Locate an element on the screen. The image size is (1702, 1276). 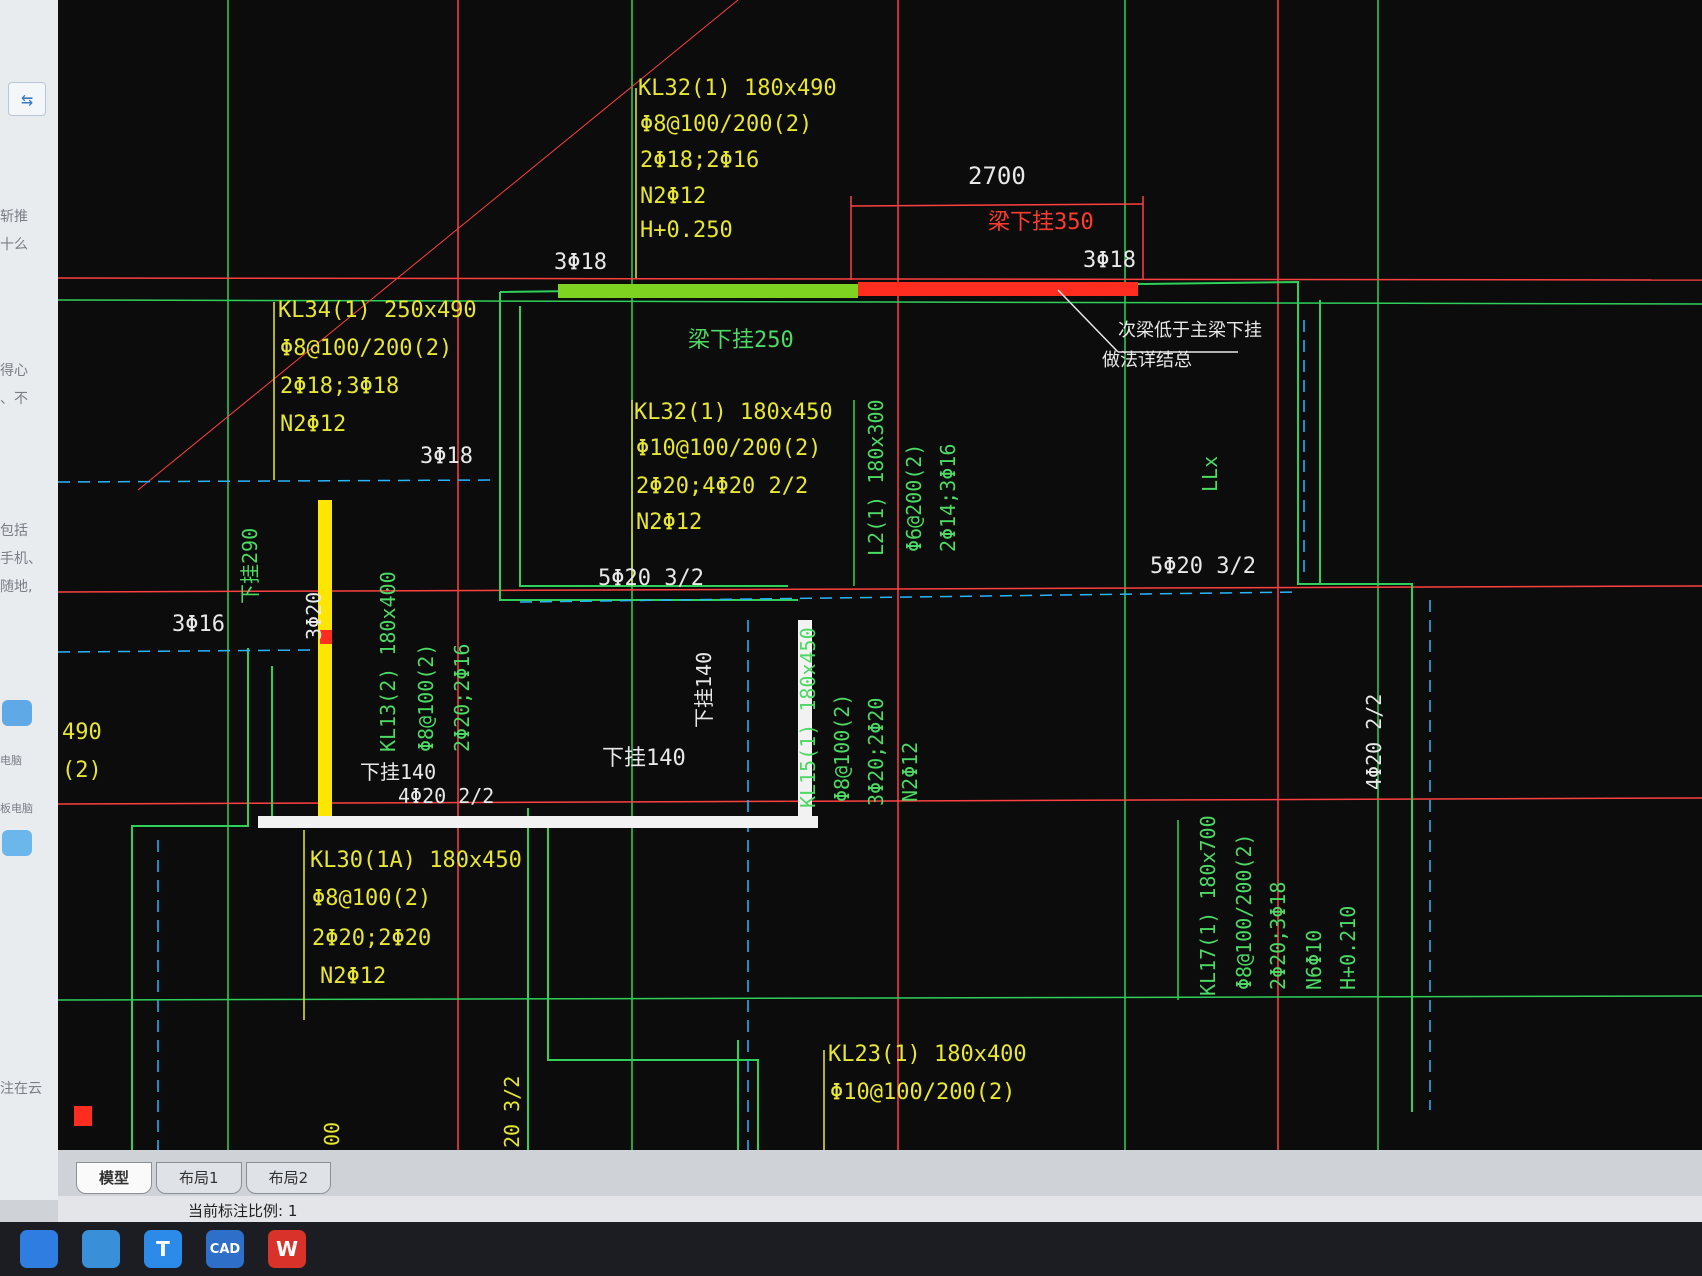
drawing-annotation-kl32-top-4: N2Φ12 is located at coordinates (673, 196).